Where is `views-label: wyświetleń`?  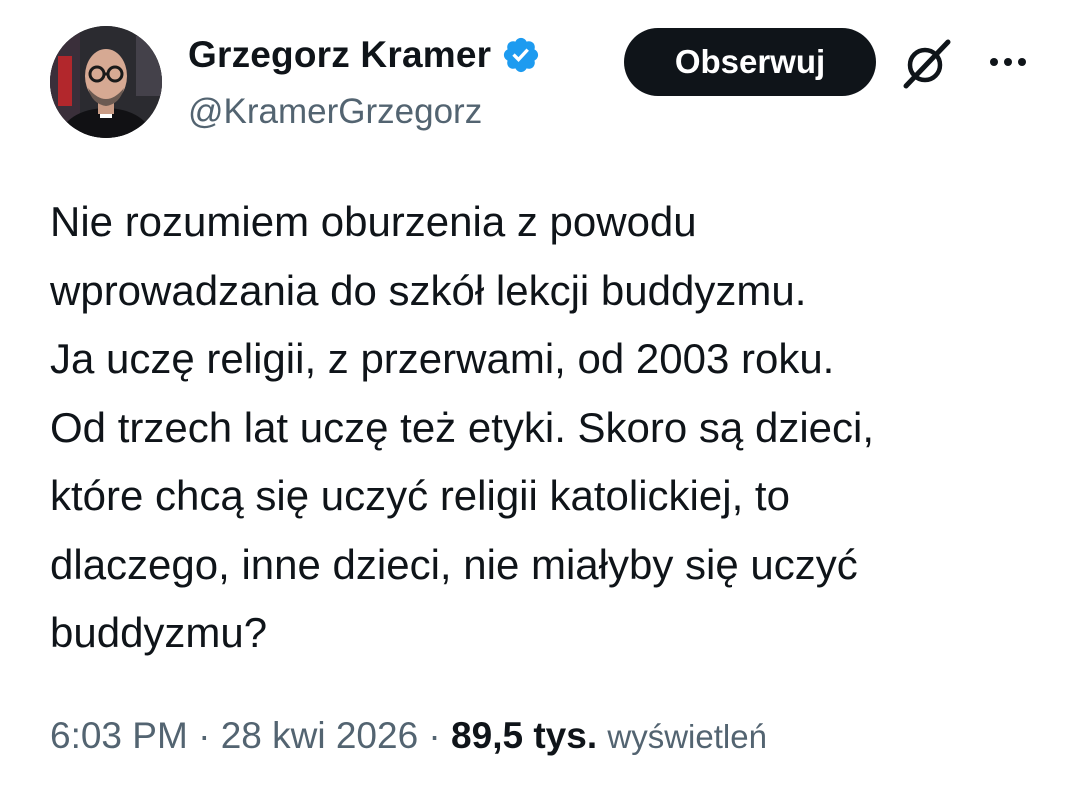 views-label: wyświetleń is located at coordinates (687, 736).